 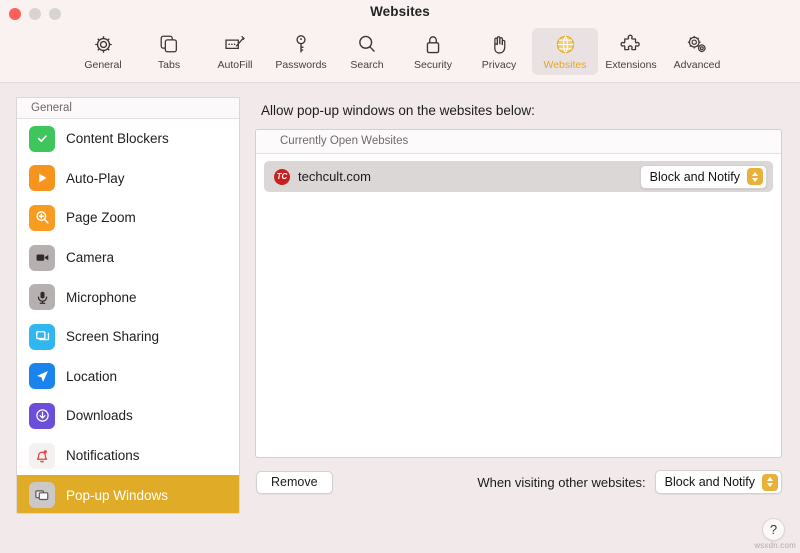 I want to click on sidebar-item-microphone: Microphone, so click(x=128, y=297).